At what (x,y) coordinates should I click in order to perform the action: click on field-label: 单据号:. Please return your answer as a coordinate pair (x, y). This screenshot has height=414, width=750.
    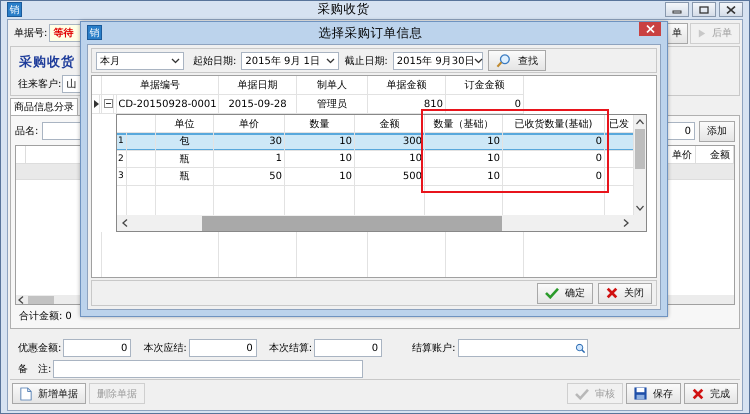
    Looking at the image, I should click on (31, 33).